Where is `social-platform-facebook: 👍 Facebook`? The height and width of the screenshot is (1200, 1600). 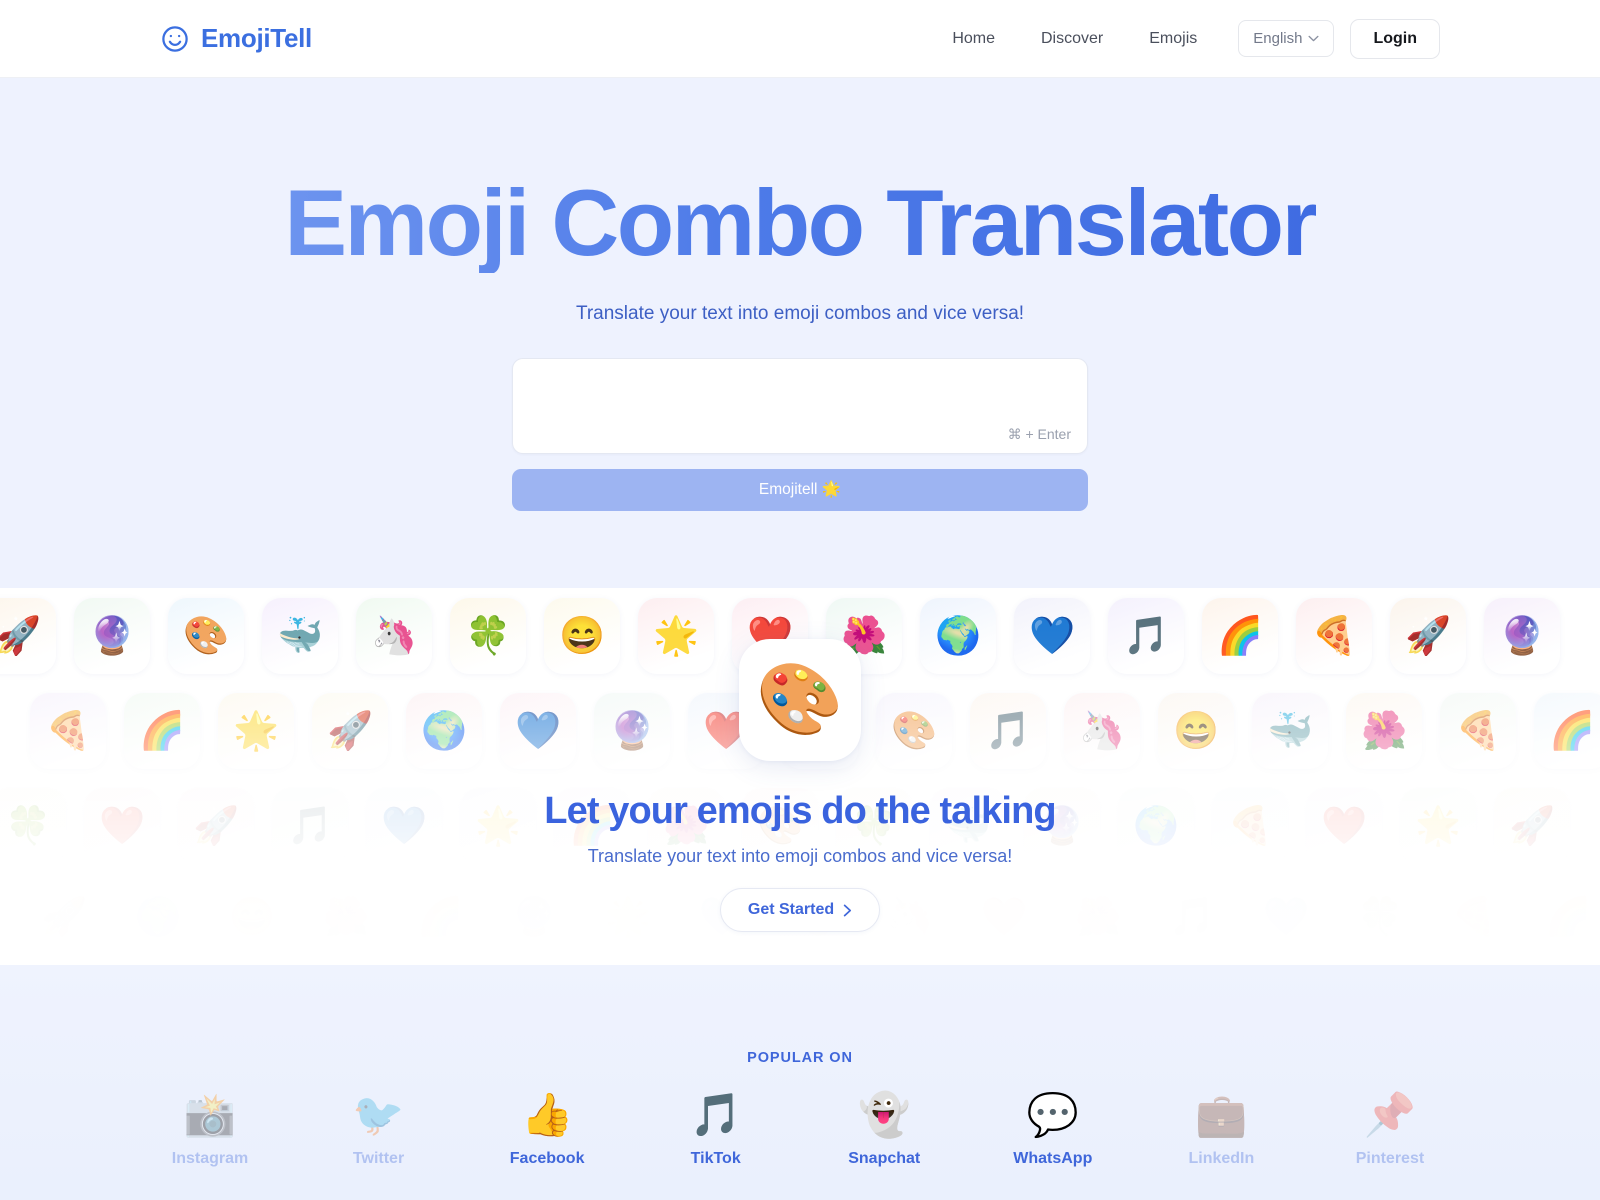
social-platform-facebook: 👍 Facebook is located at coordinates (547, 1131).